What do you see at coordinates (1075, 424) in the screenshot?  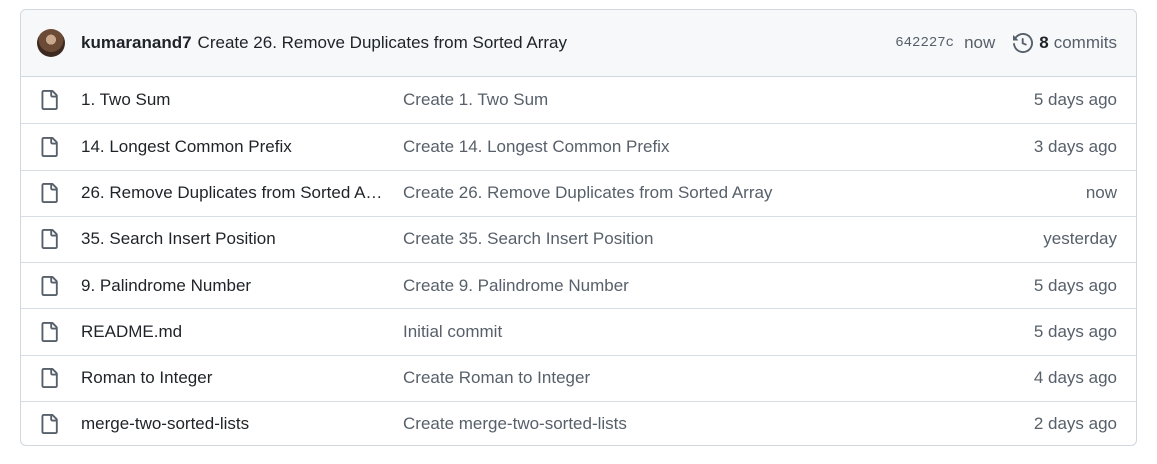 I see `file-commit-age: 2 days ago` at bounding box center [1075, 424].